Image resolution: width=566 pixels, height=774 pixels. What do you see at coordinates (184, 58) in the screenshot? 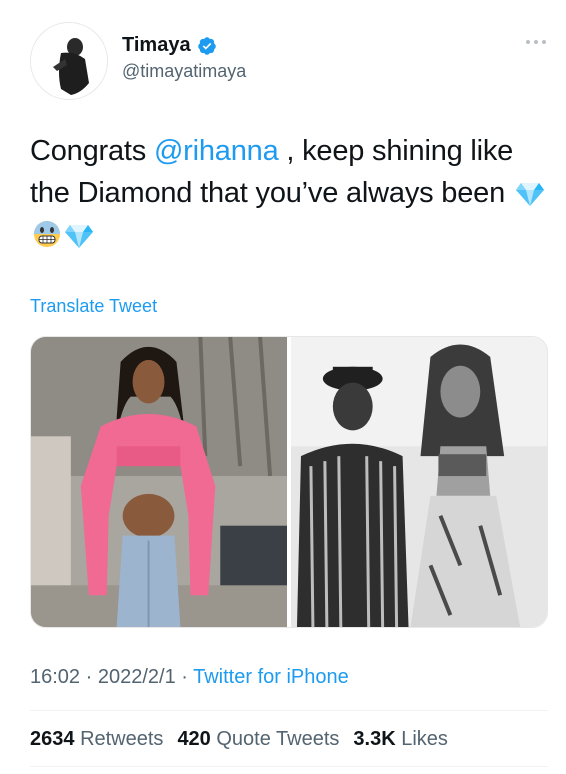
I see `name-block: Timaya @timayatimaya` at bounding box center [184, 58].